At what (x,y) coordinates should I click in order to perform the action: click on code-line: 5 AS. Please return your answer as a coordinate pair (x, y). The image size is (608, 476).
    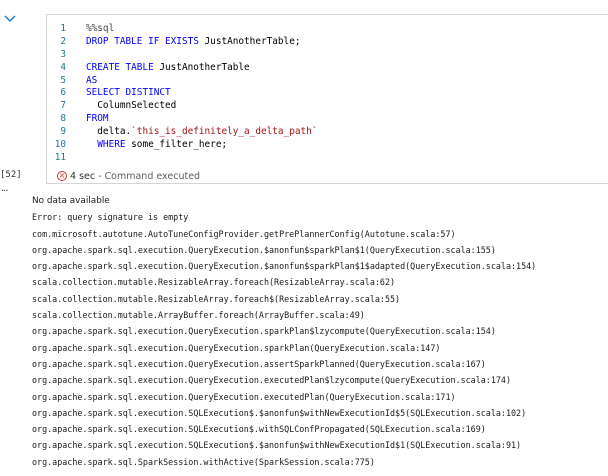
    Looking at the image, I should click on (182, 81).